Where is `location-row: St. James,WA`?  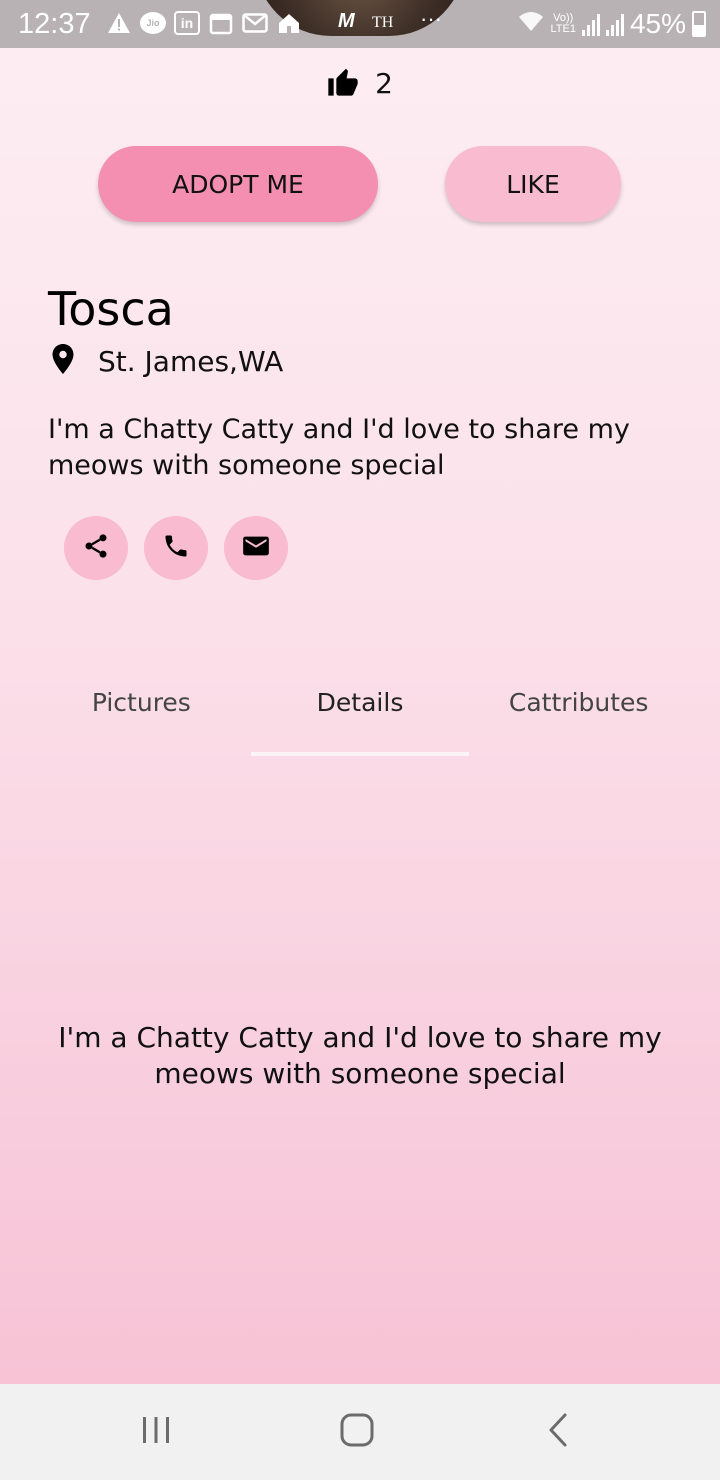 location-row: St. James,WA is located at coordinates (166, 361).